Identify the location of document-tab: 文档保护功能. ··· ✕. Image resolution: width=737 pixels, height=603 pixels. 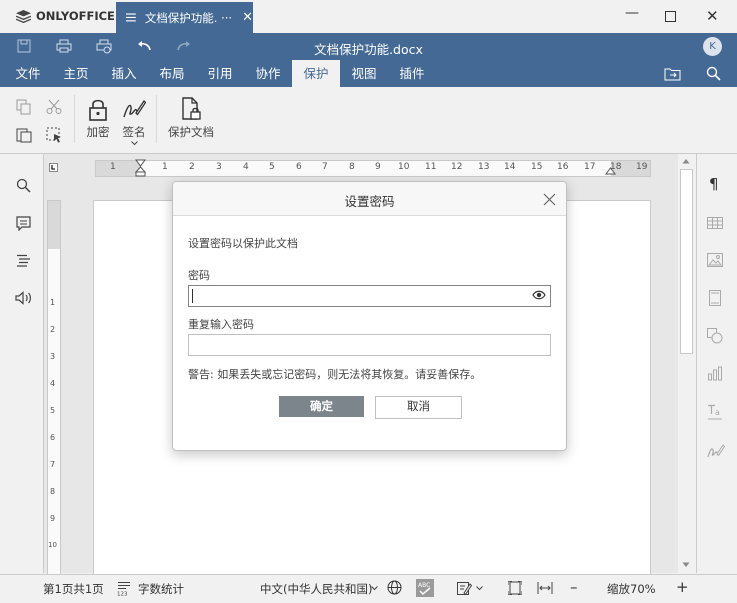
(184, 17).